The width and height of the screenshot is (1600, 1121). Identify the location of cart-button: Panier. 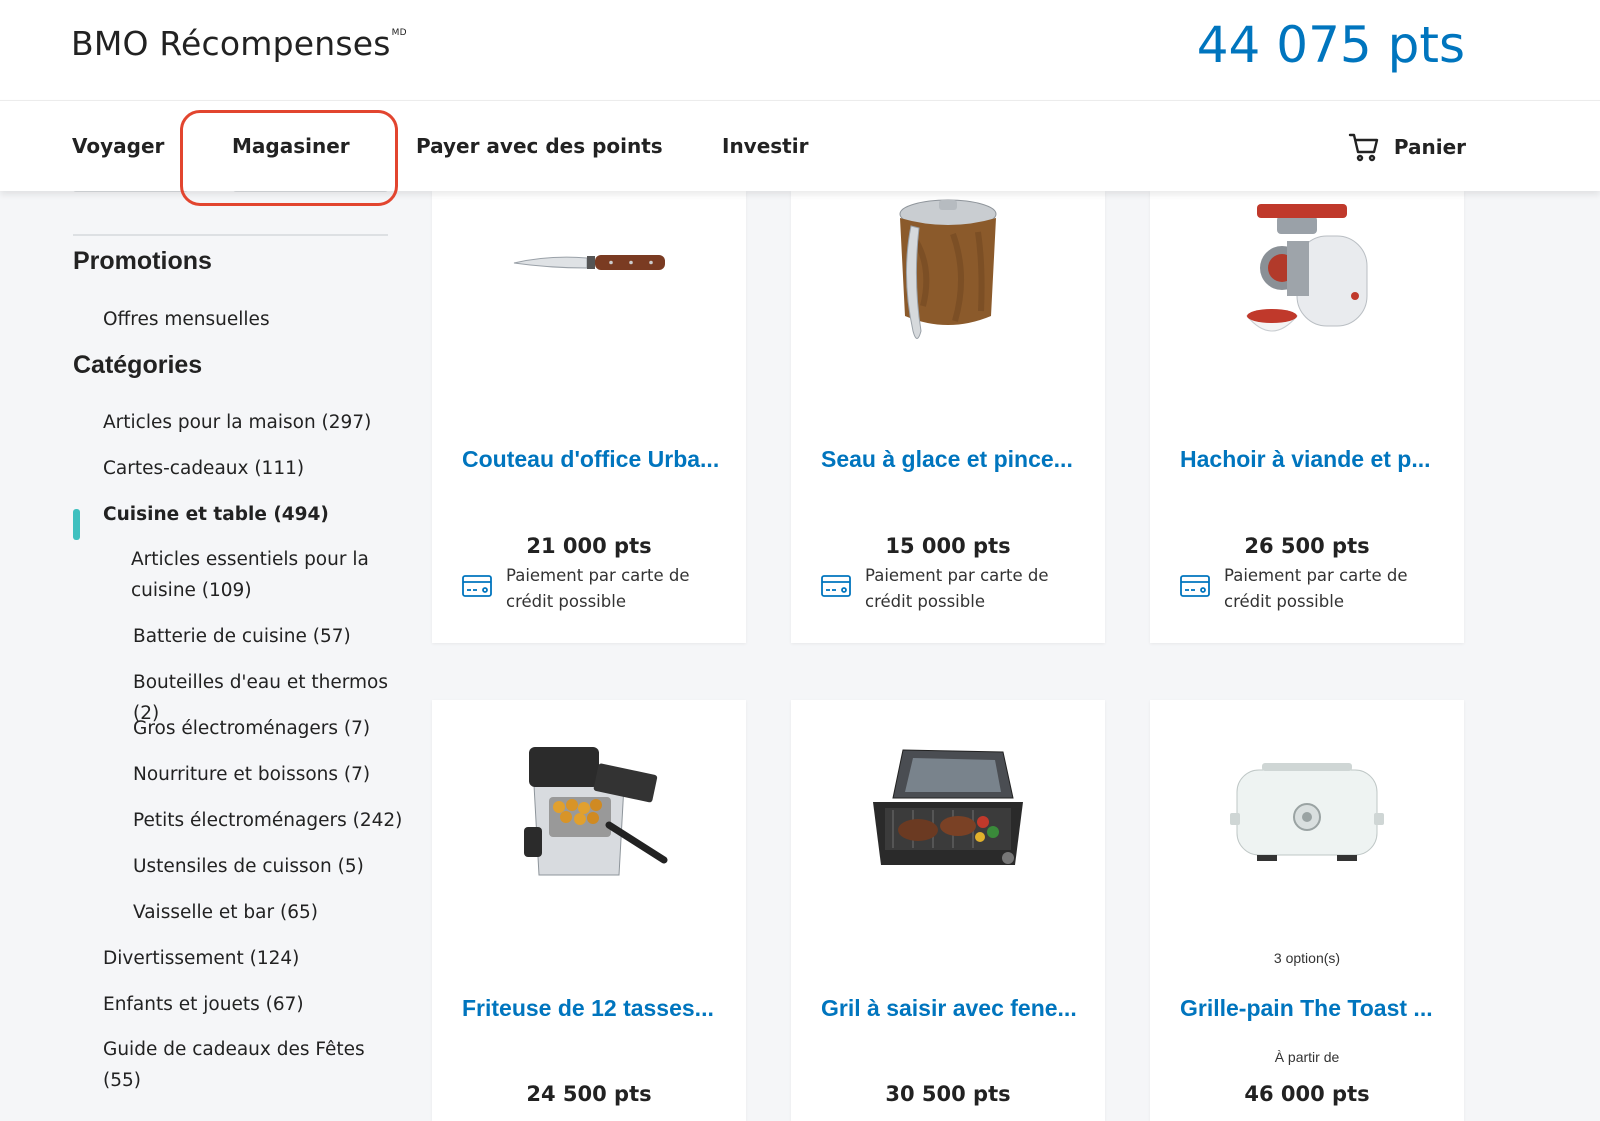
(1407, 147).